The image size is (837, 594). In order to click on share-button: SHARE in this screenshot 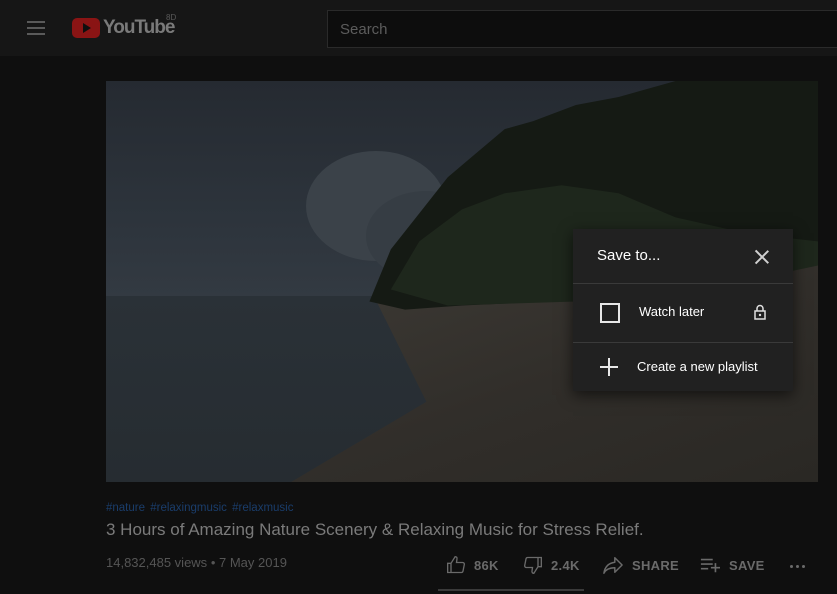, I will do `click(640, 565)`.